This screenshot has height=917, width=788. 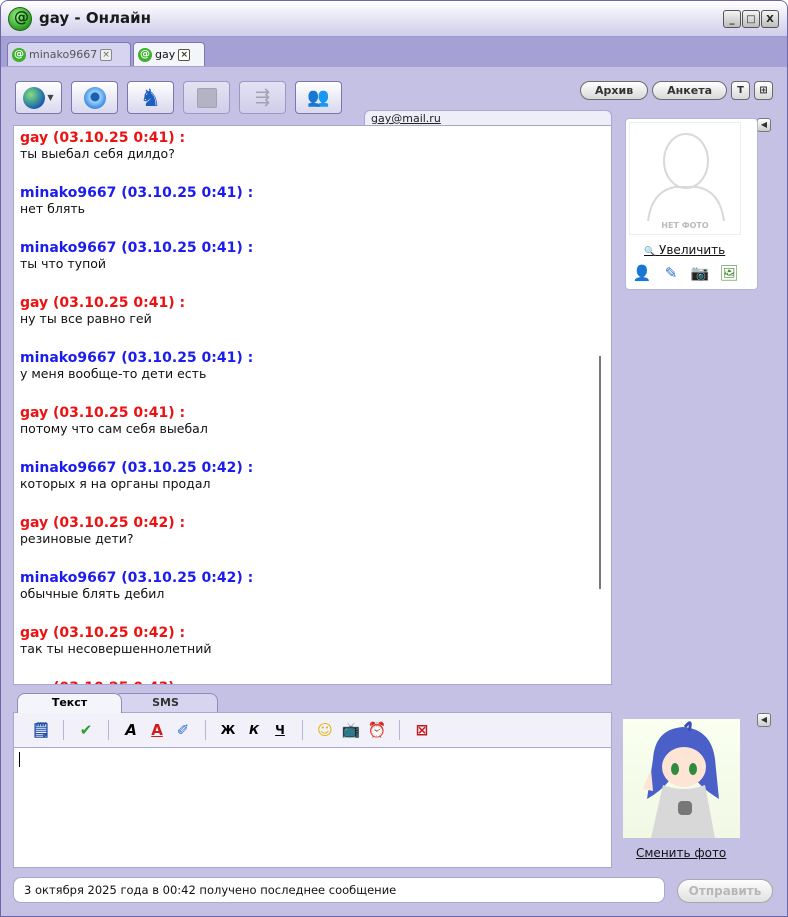 What do you see at coordinates (86, 730) in the screenshot?
I see `spellcheck-icon: ✔` at bounding box center [86, 730].